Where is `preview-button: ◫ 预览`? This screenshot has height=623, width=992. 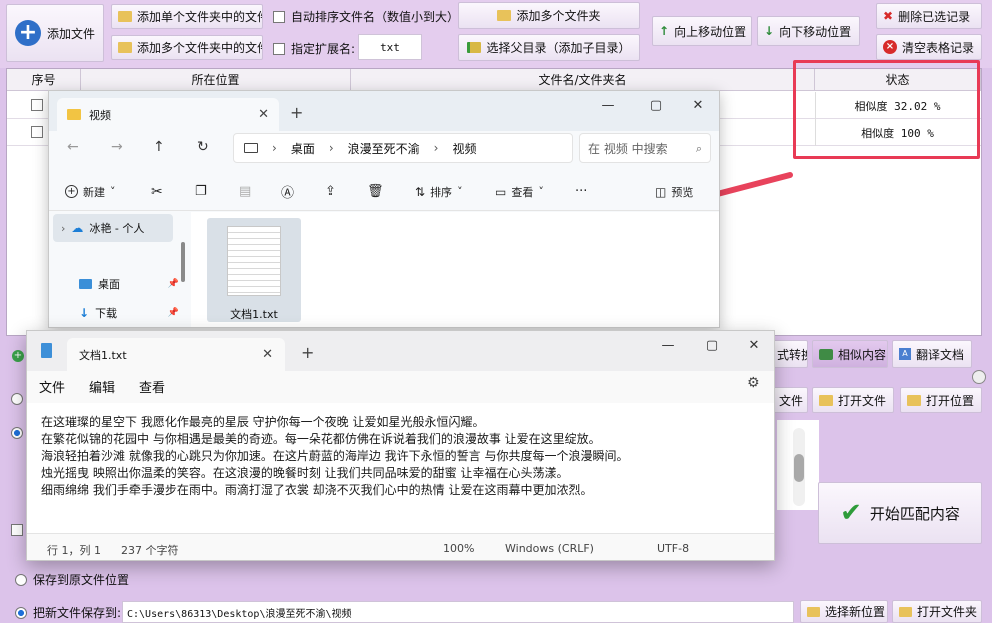 preview-button: ◫ 预览 is located at coordinates (674, 192).